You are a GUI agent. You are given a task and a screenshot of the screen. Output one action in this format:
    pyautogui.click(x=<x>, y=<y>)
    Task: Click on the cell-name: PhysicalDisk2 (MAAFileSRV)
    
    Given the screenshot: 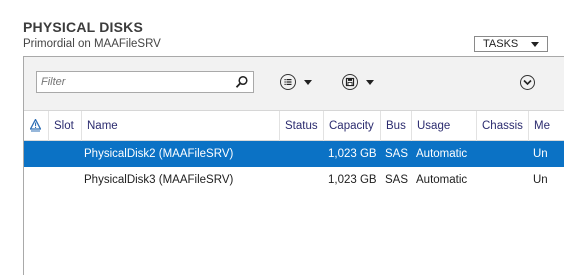 What is the action you would take?
    pyautogui.click(x=159, y=154)
    